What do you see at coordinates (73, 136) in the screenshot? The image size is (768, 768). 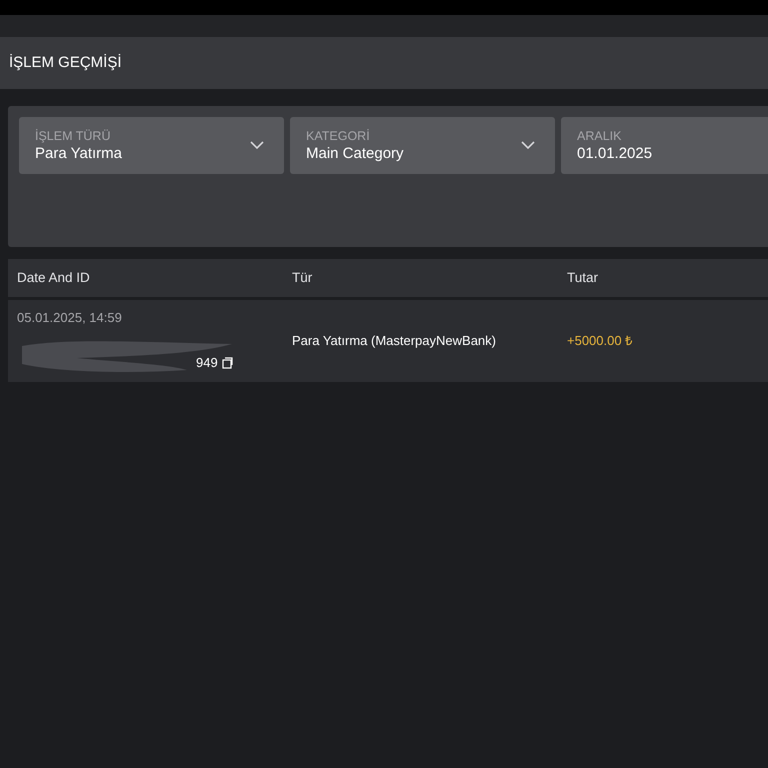 I see `field-label: İŞLEM TÜRÜ` at bounding box center [73, 136].